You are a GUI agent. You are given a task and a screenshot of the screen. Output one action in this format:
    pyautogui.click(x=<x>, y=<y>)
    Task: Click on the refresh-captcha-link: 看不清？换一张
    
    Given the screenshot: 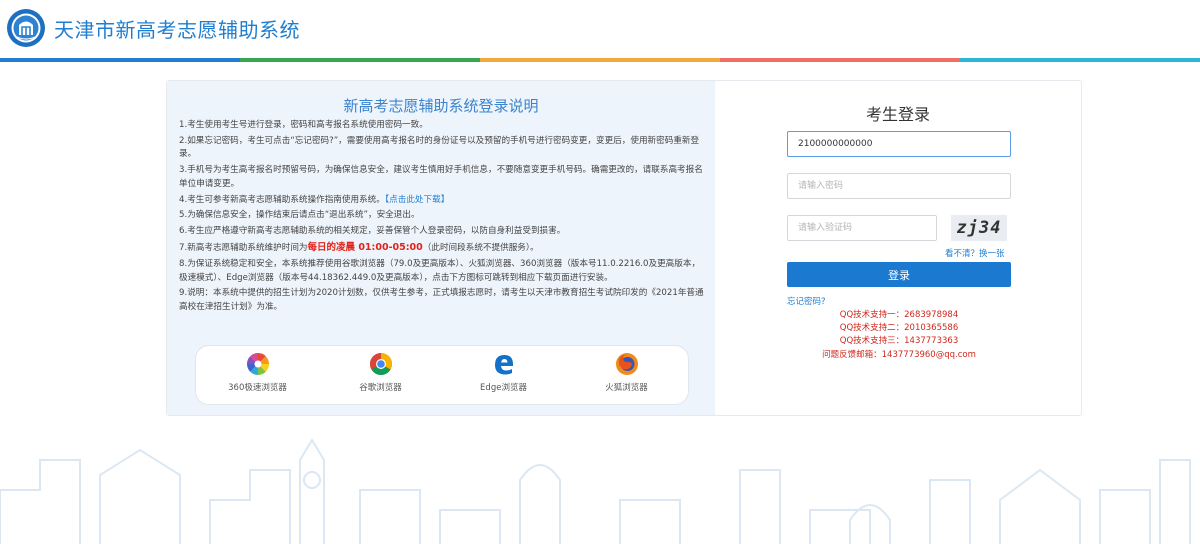 What is the action you would take?
    pyautogui.click(x=975, y=253)
    